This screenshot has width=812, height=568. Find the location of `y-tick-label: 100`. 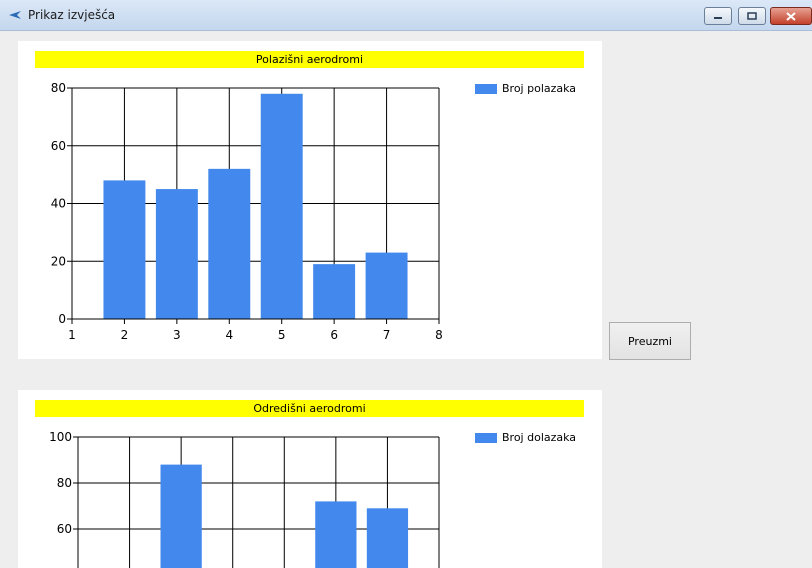

y-tick-label: 100 is located at coordinates (60, 437).